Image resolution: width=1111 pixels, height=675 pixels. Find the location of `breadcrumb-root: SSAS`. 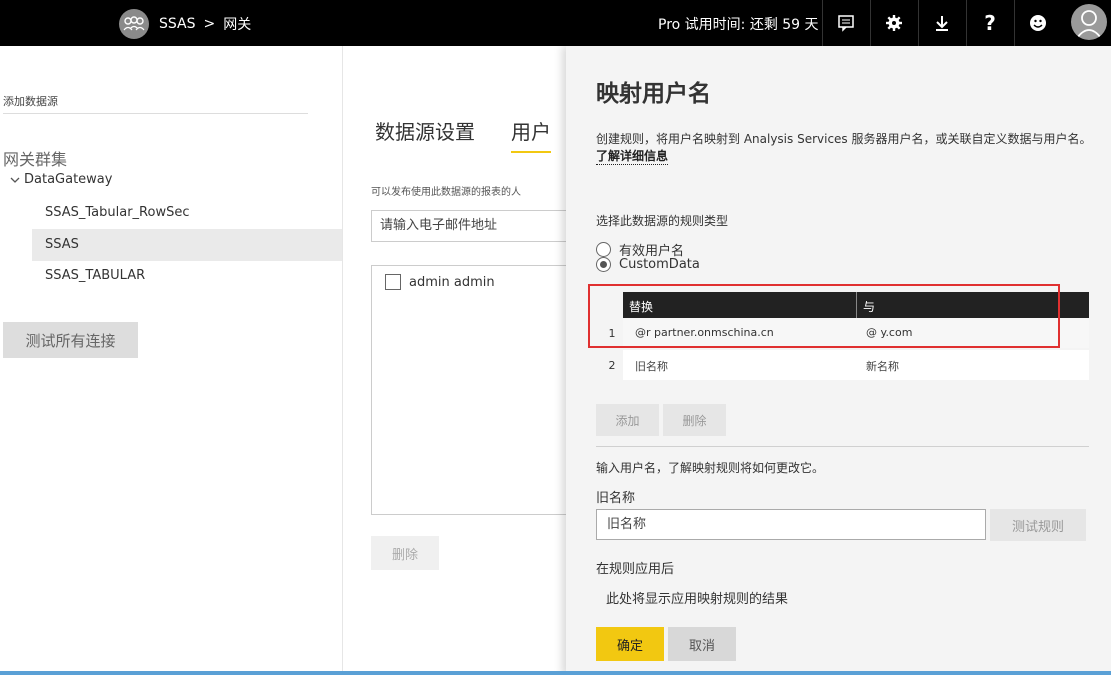

breadcrumb-root: SSAS is located at coordinates (177, 24).